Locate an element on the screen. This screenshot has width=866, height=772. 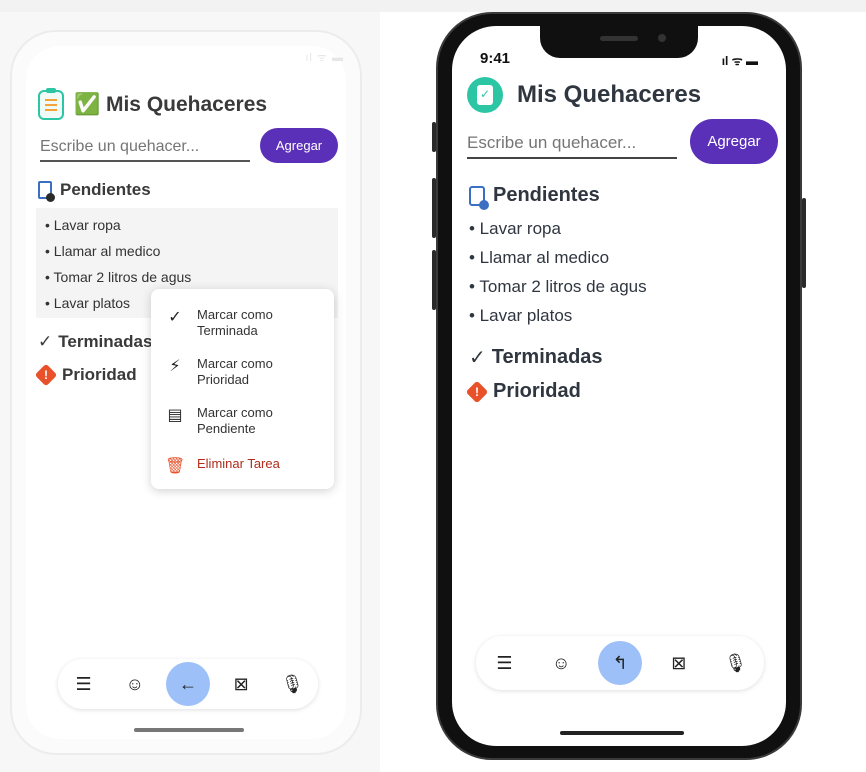
volume-up-button is located at coordinates (434, 208).